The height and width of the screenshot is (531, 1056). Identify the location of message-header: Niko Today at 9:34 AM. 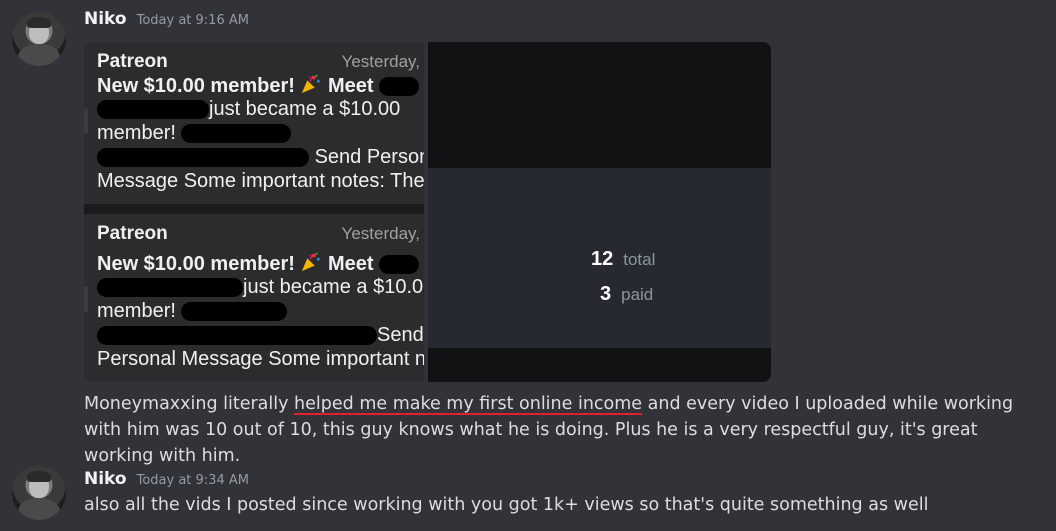
(166, 479).